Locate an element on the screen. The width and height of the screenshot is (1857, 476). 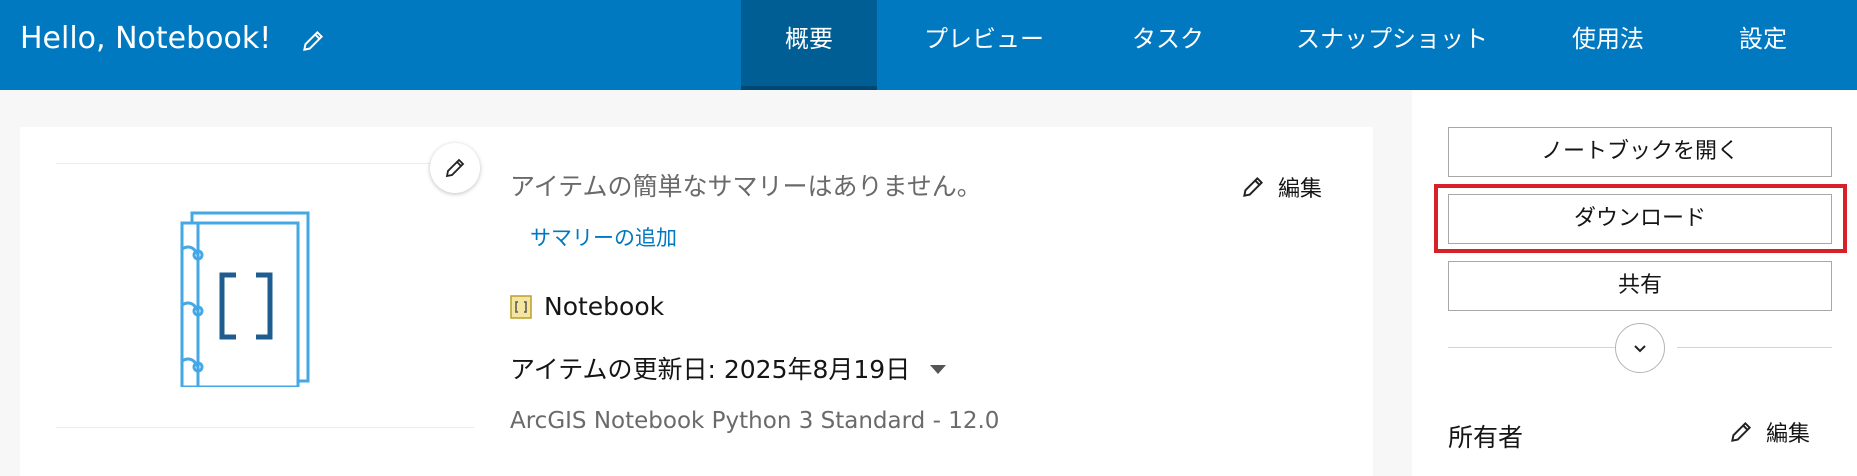
item-updated-dropdown: アイテムの更新日: 2025年8月19日 is located at coordinates (728, 368).